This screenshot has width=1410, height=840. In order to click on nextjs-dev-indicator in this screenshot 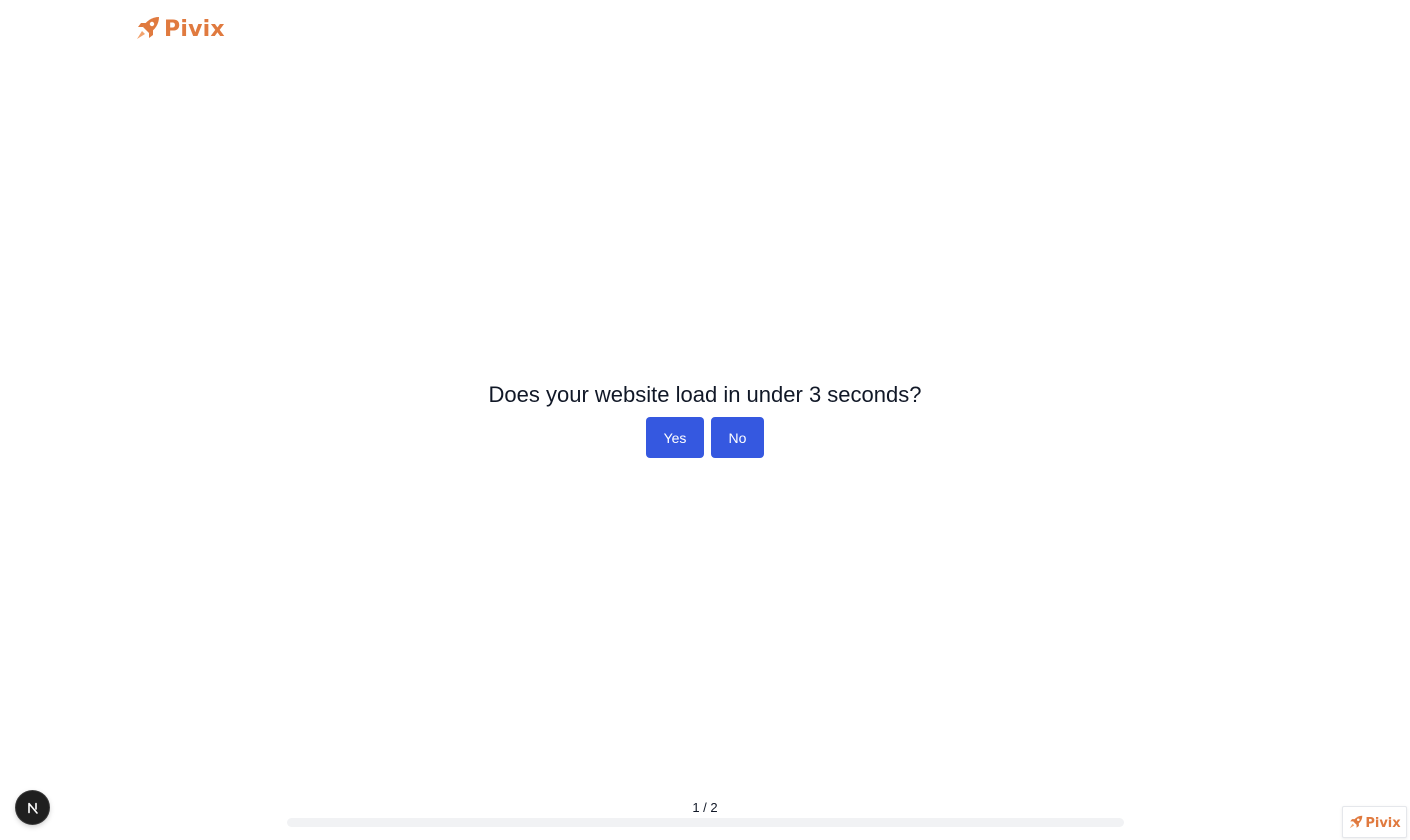, I will do `click(32, 807)`.